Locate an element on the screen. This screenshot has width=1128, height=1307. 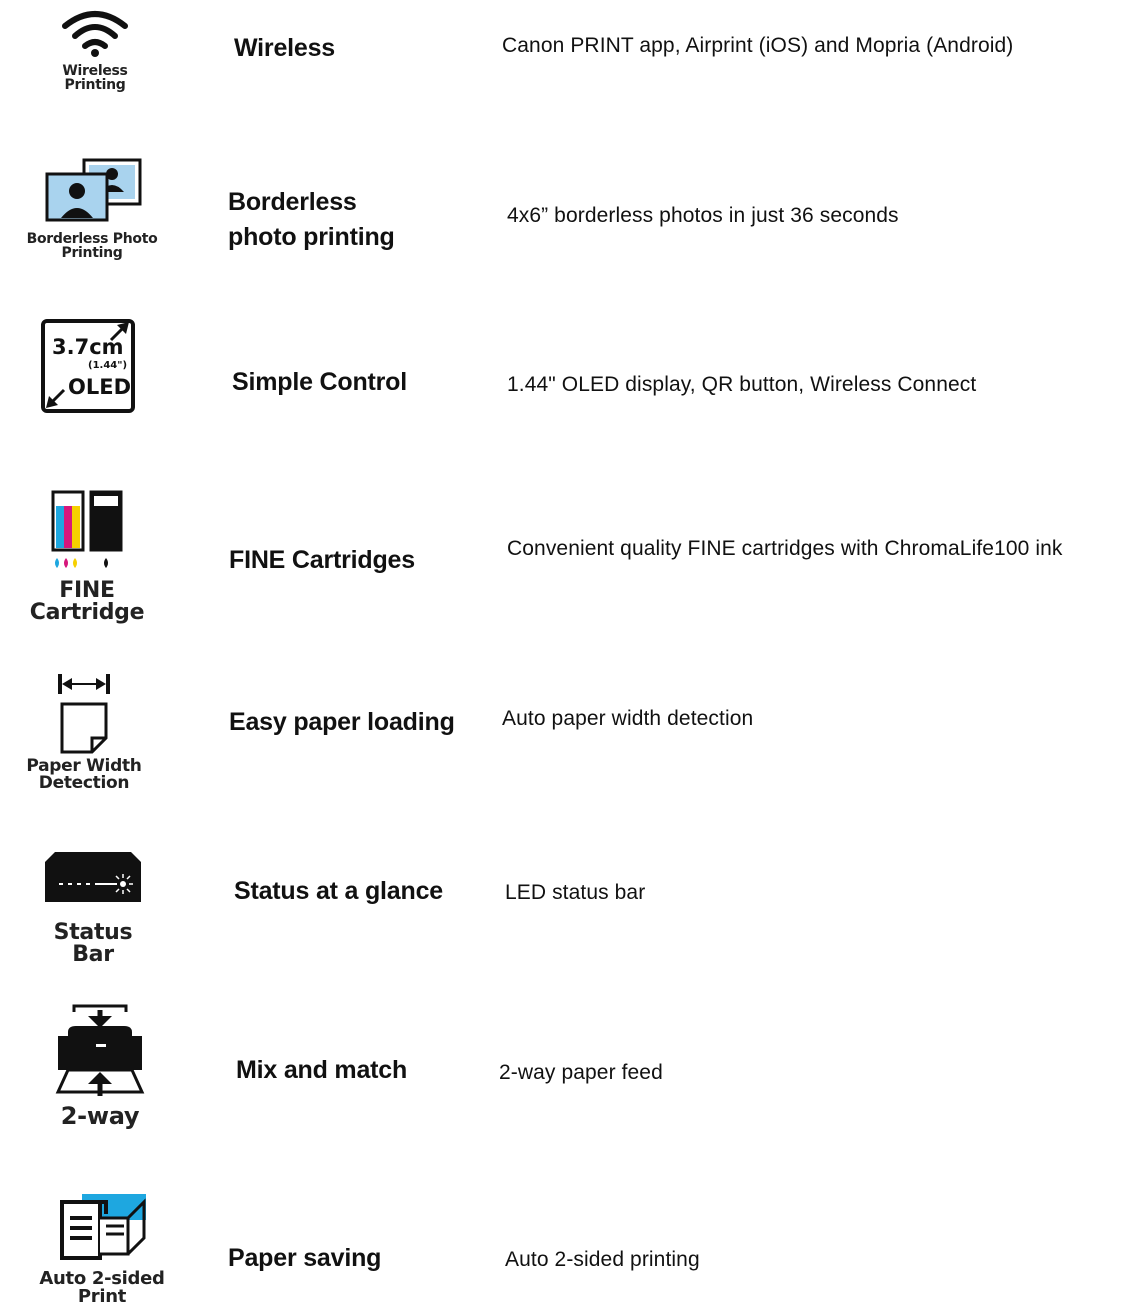
icon-caption: 2-way is located at coordinates (100, 1116).